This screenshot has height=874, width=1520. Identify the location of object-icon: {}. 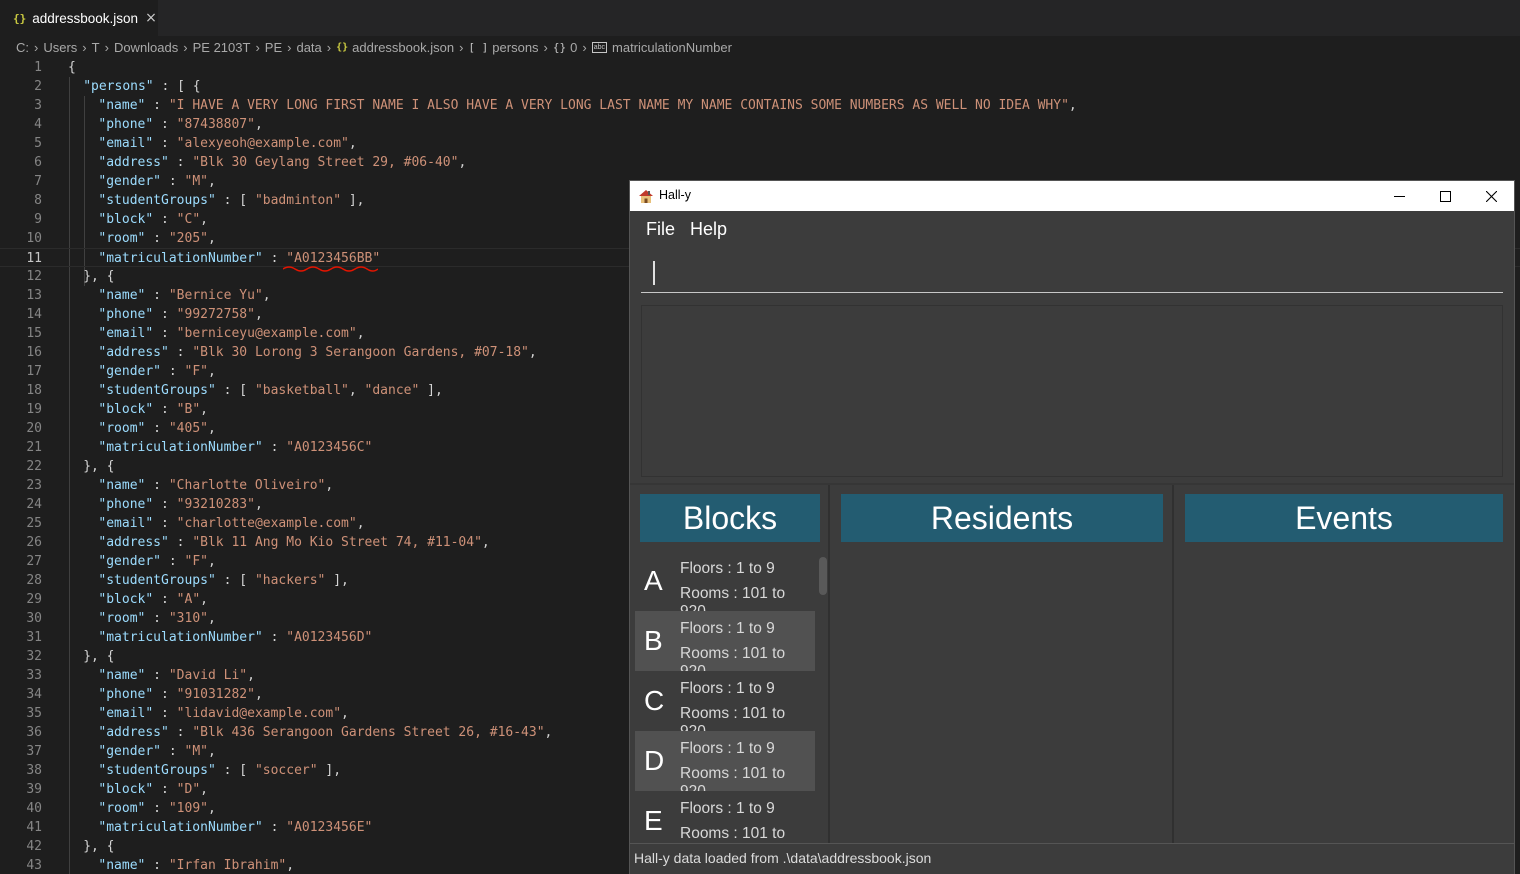
(559, 47).